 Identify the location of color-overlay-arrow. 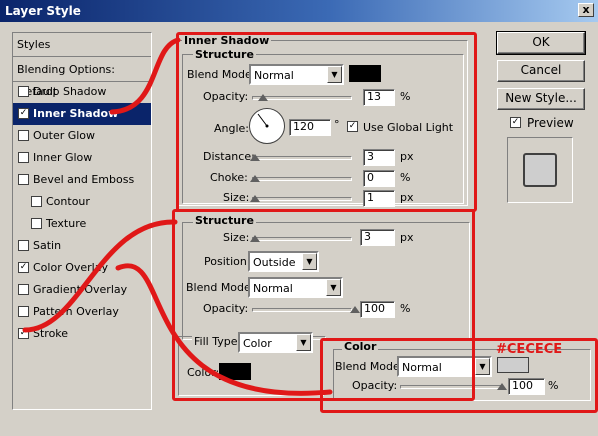
(224, 329).